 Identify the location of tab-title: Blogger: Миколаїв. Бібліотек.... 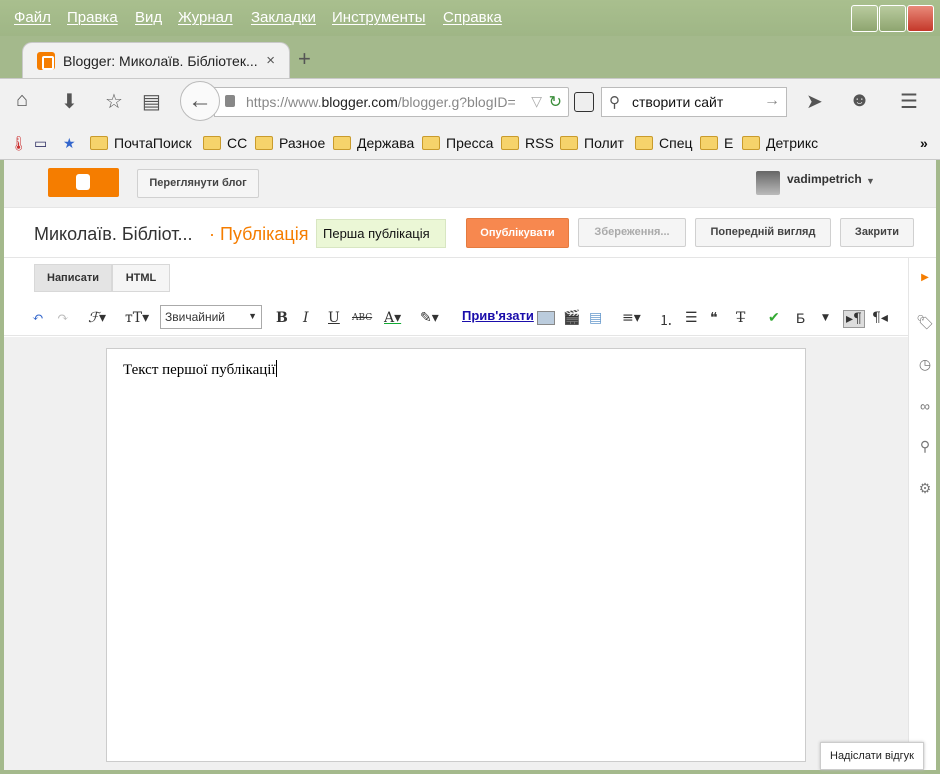
(160, 61).